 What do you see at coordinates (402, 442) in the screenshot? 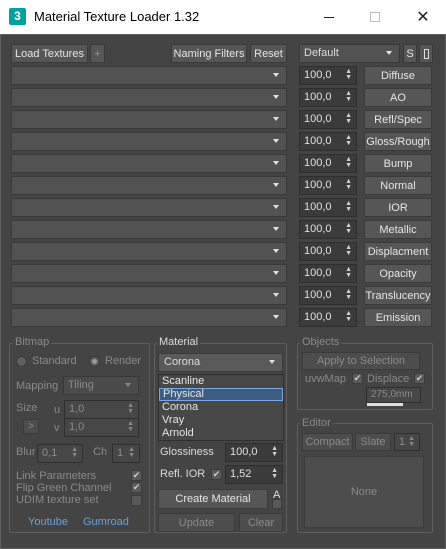
I see `editor-slot-value: 1` at bounding box center [402, 442].